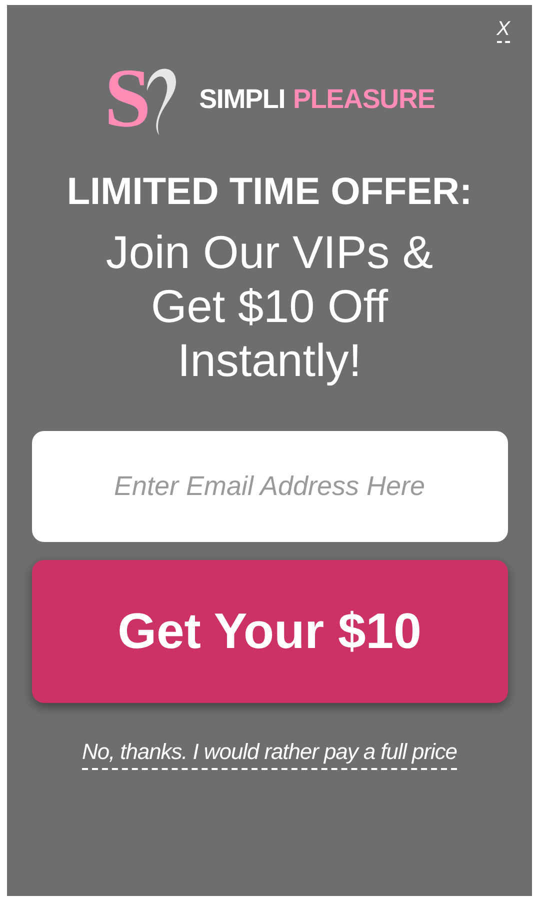  I want to click on submit-button: Get Your $10, so click(270, 631).